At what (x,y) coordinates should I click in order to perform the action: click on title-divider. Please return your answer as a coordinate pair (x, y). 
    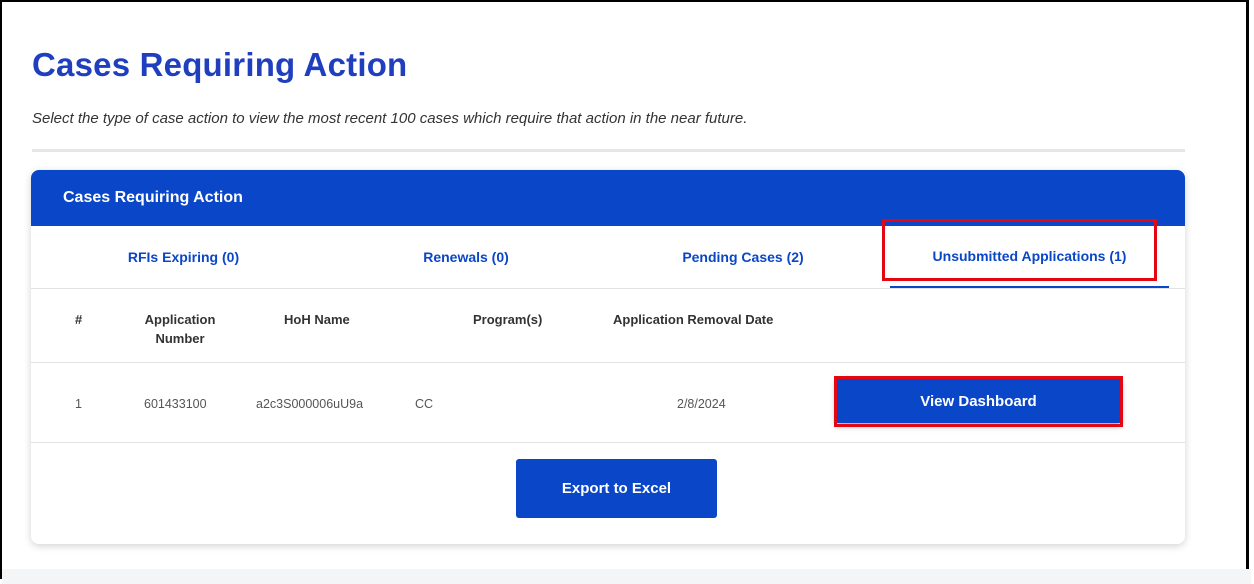
    Looking at the image, I should click on (608, 150).